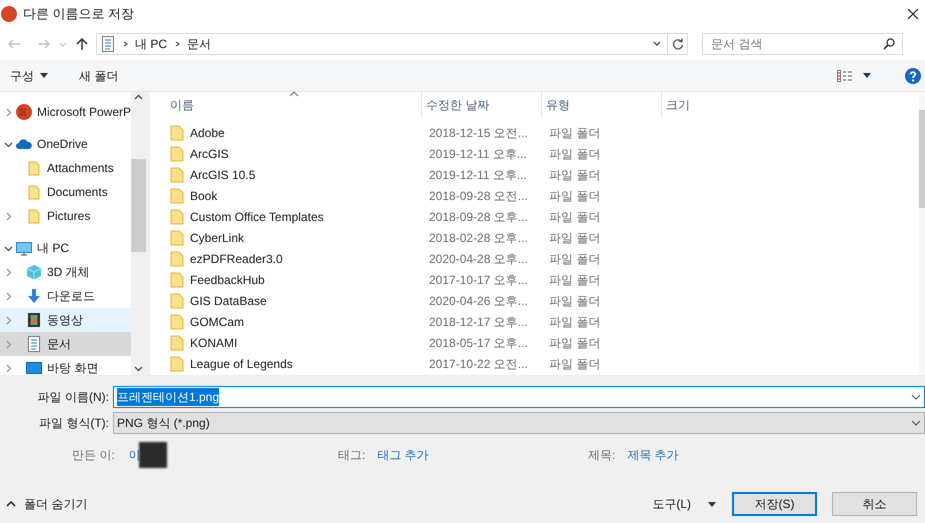  I want to click on tree-item: Documents, so click(65, 192).